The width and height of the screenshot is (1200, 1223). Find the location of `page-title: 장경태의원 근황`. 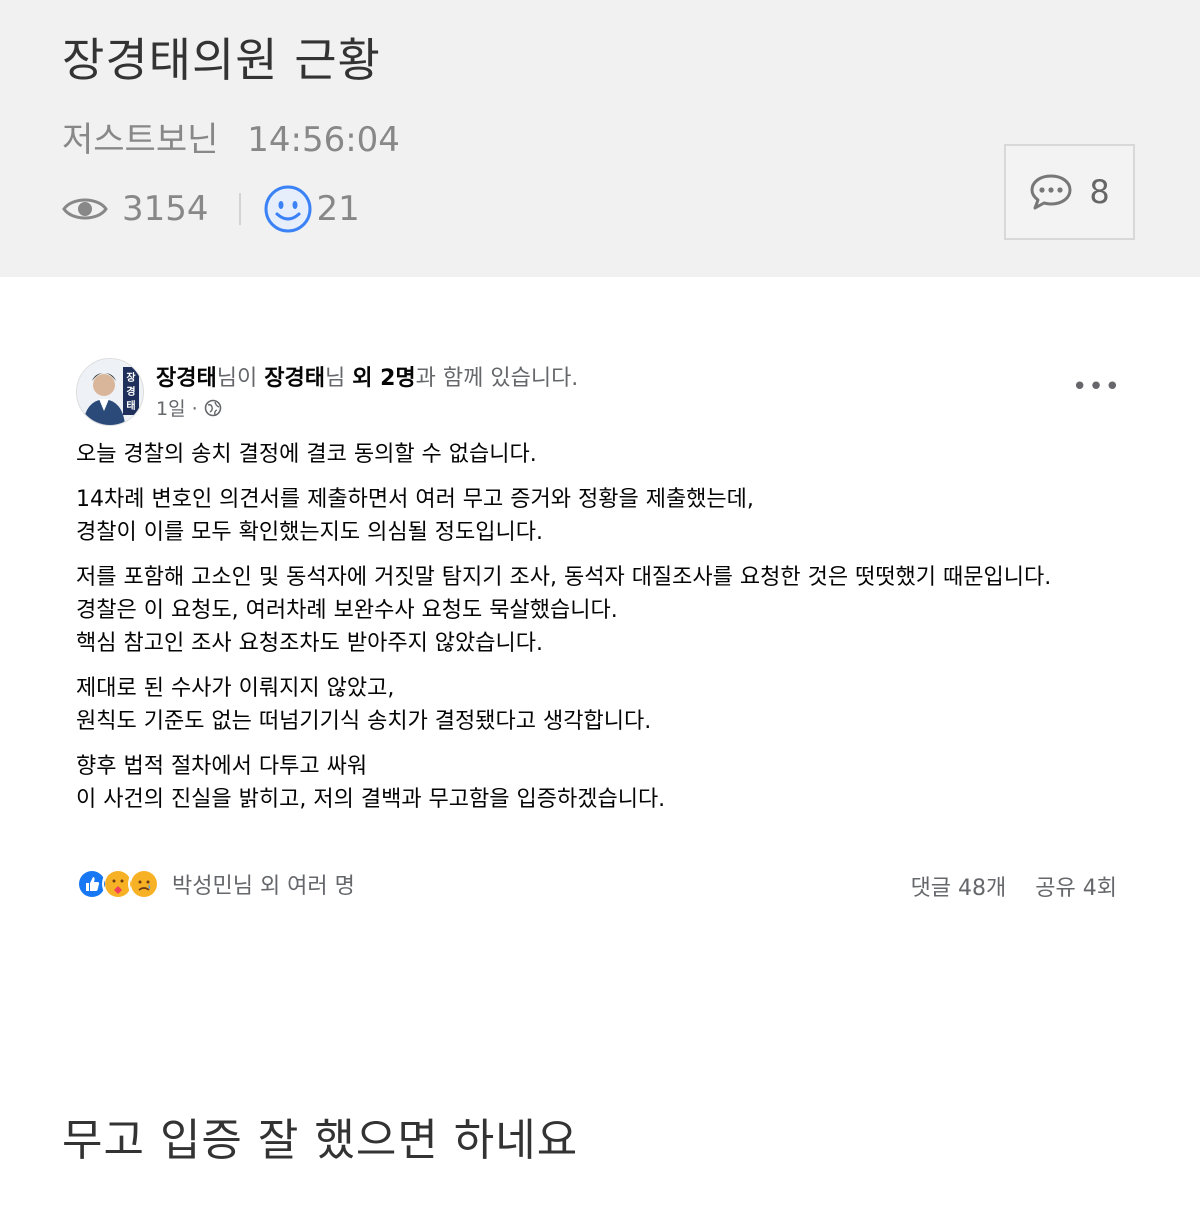

page-title: 장경태의원 근황 is located at coordinates (221, 60).